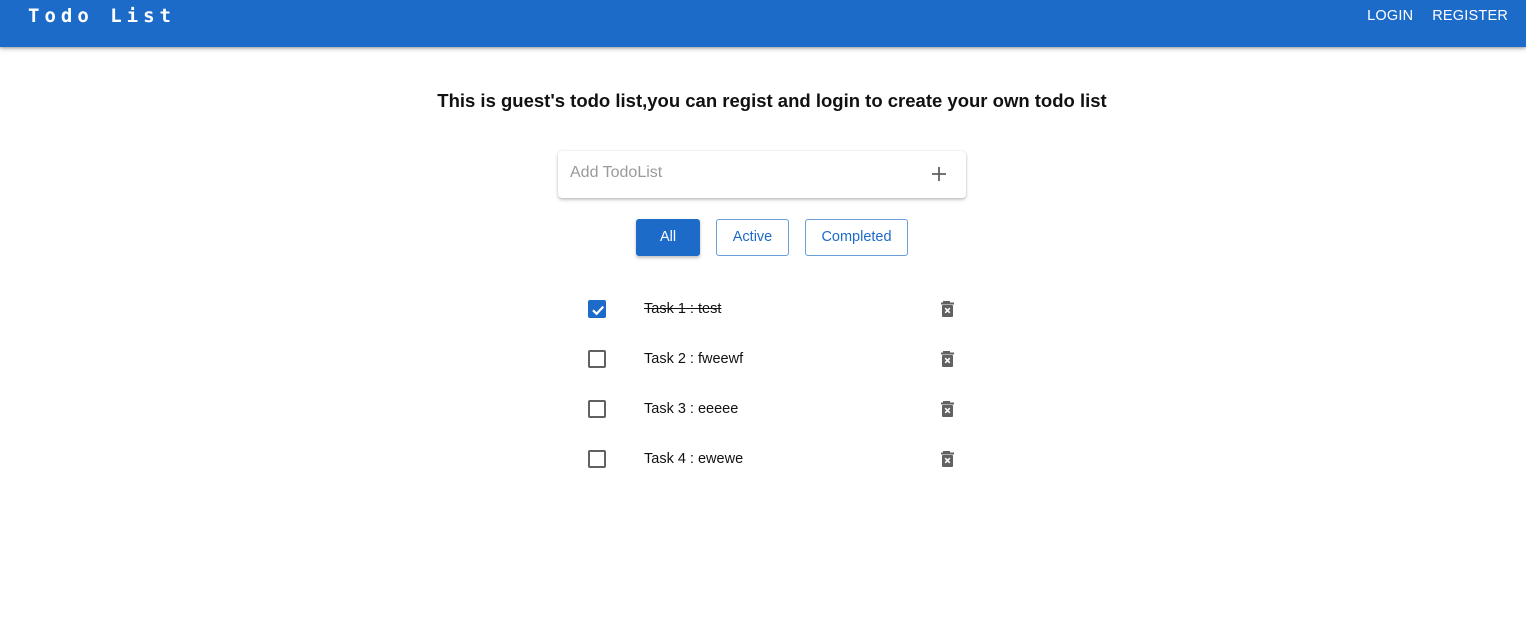 This screenshot has width=1526, height=623. What do you see at coordinates (771, 459) in the screenshot?
I see `todo-item: Task 4 : ewewe` at bounding box center [771, 459].